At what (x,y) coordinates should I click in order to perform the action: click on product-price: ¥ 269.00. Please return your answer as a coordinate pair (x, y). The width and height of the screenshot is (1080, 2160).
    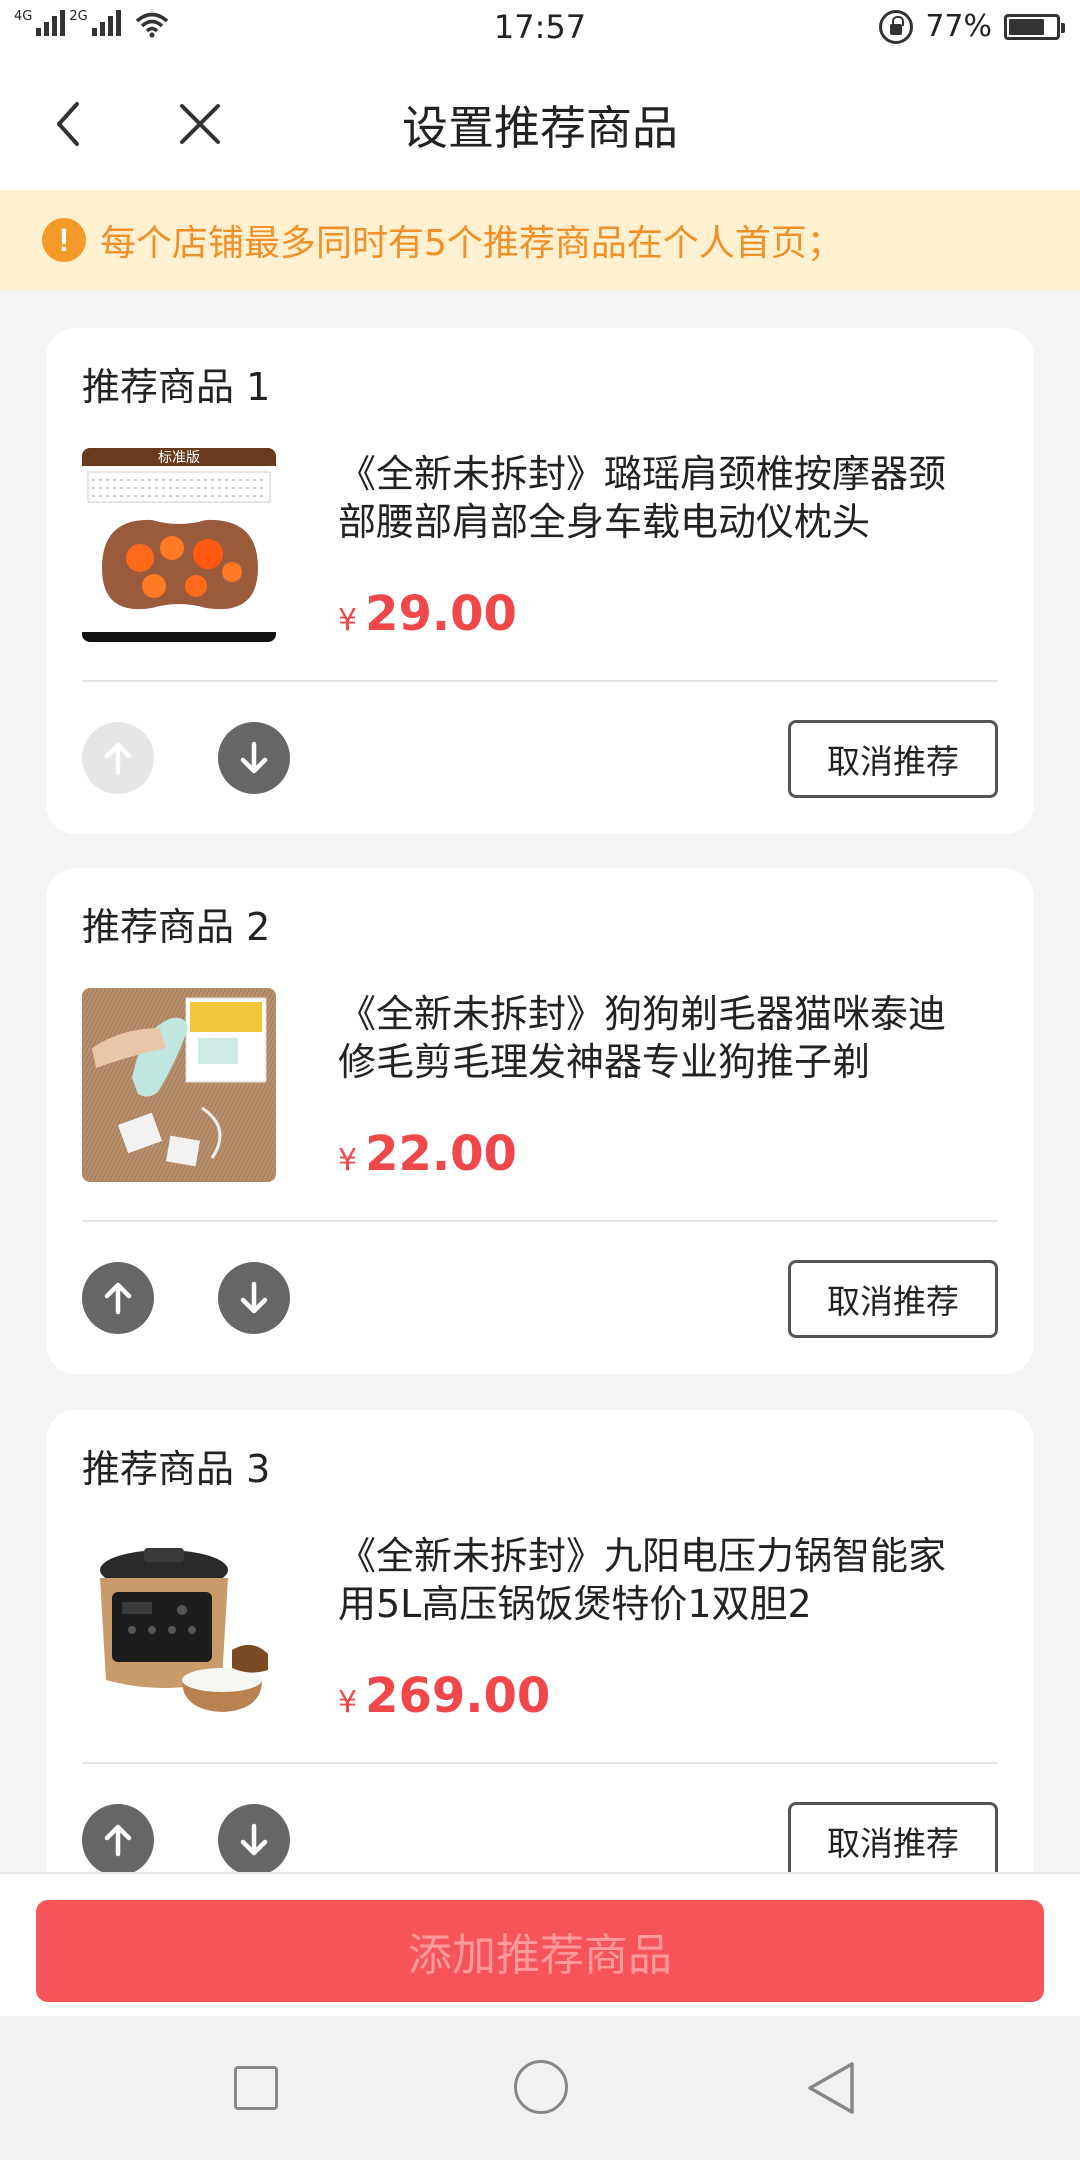
    Looking at the image, I should click on (444, 1696).